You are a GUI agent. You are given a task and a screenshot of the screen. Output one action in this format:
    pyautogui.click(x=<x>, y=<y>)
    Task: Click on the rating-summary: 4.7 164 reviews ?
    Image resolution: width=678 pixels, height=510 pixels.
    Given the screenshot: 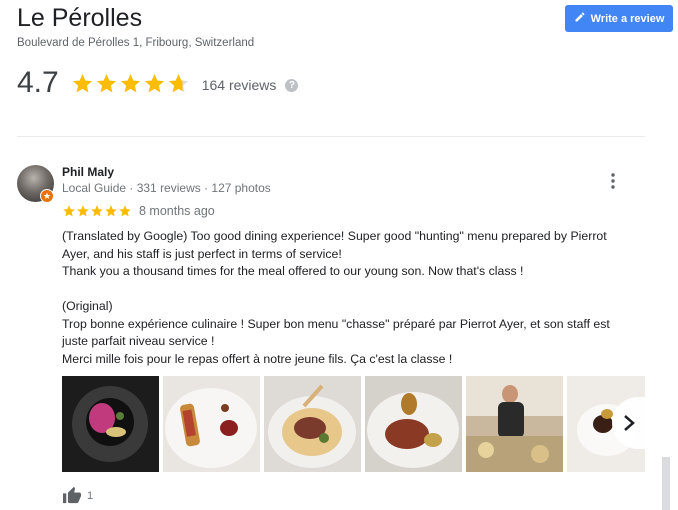 What is the action you would take?
    pyautogui.click(x=158, y=83)
    